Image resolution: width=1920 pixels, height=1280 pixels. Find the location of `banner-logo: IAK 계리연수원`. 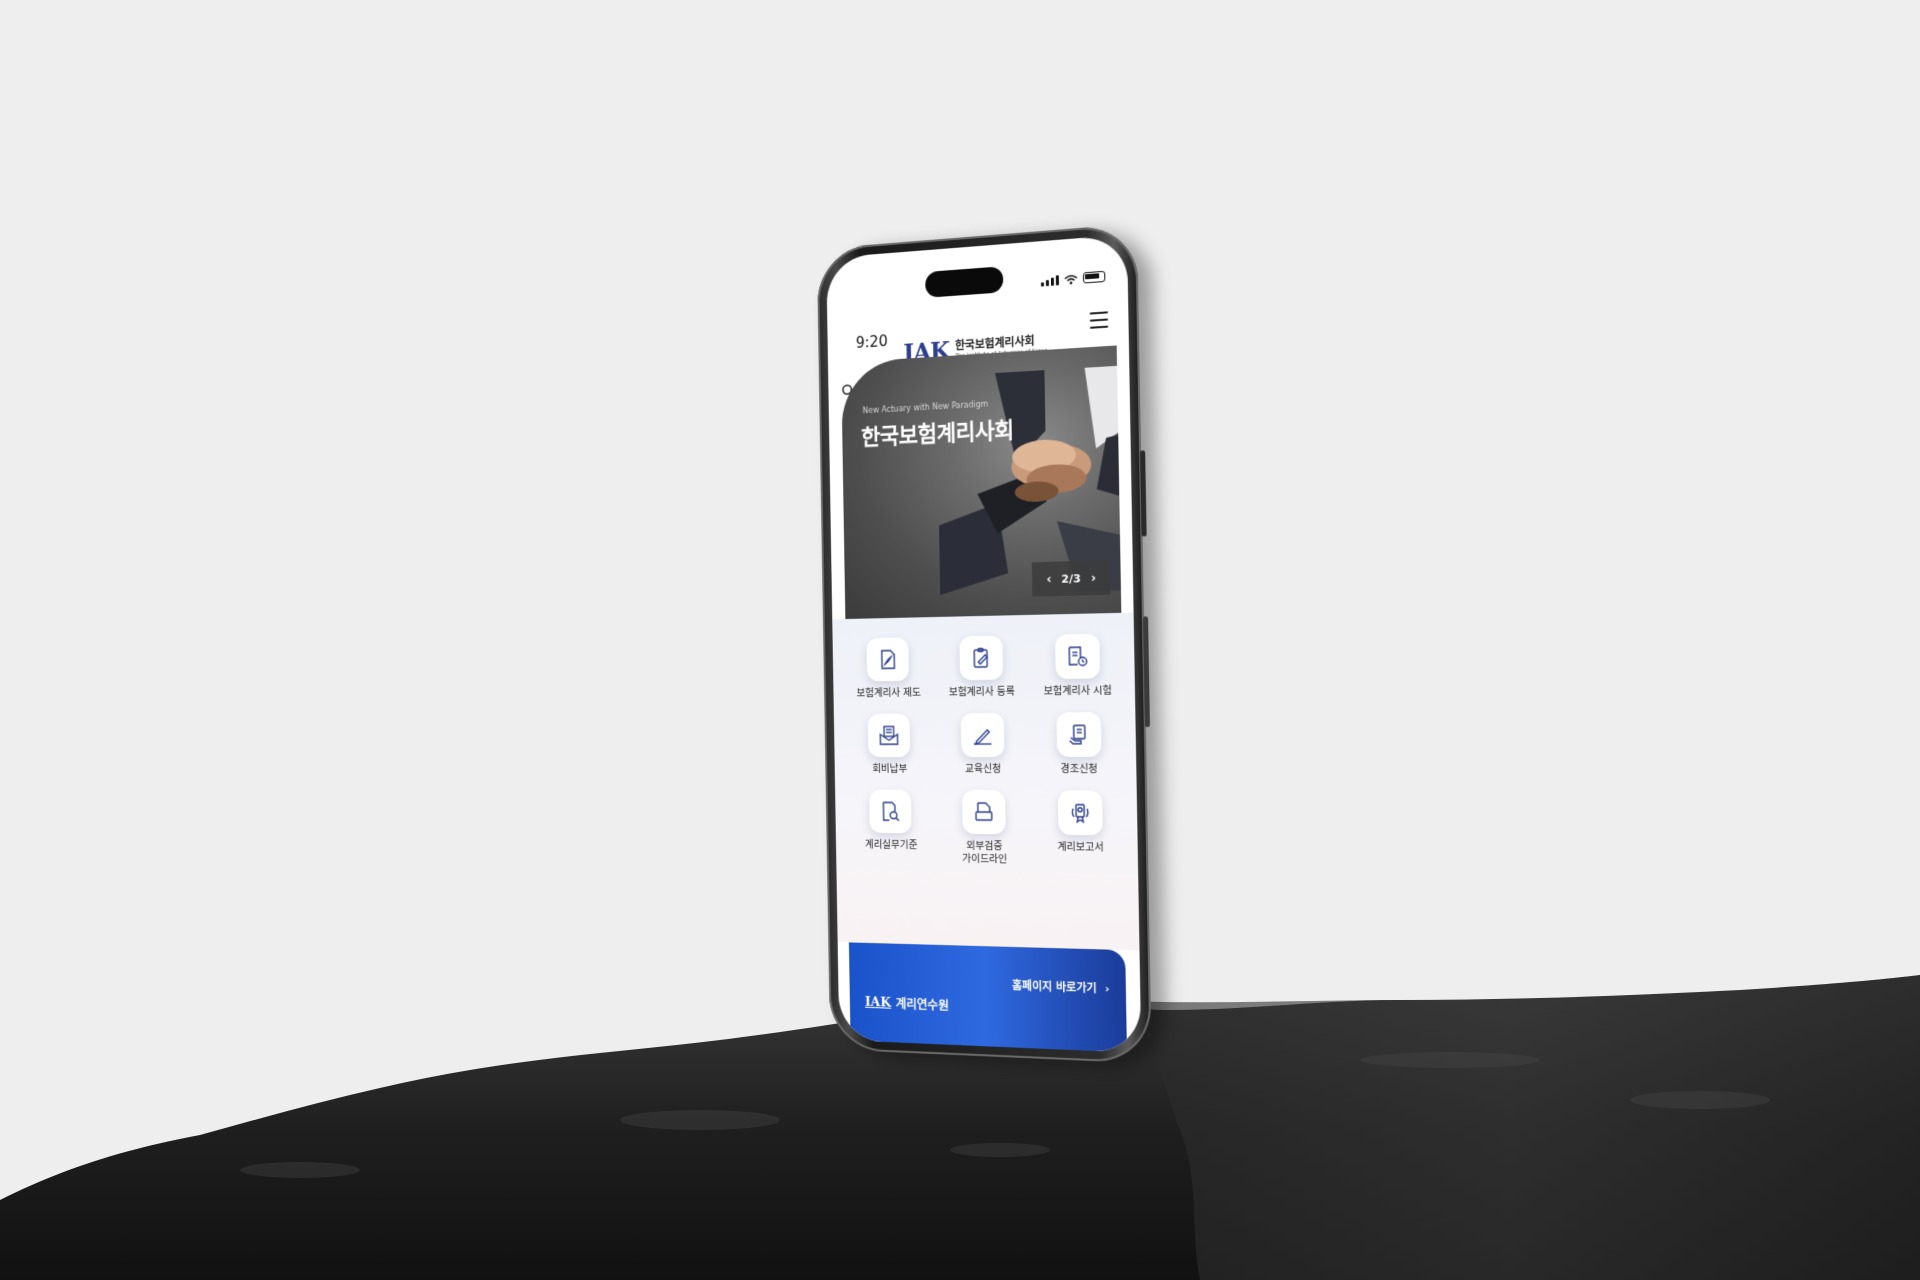

banner-logo: IAK 계리연수원 is located at coordinates (907, 1004).